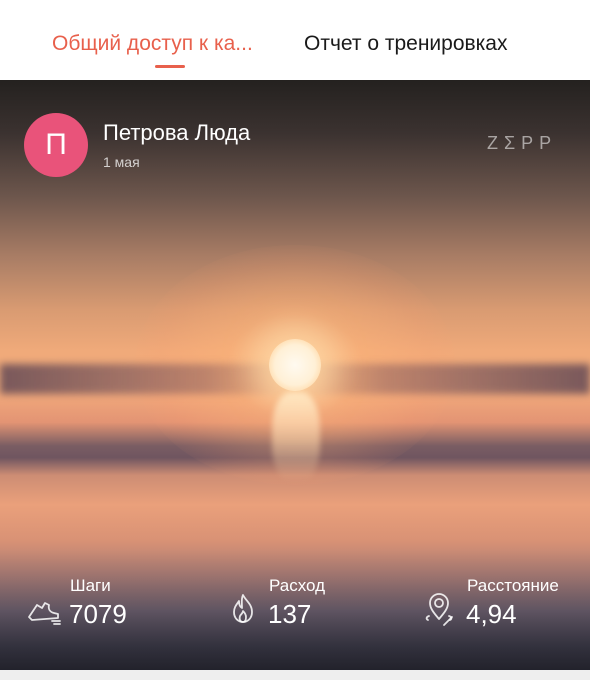  What do you see at coordinates (296, 437) in the screenshot?
I see `sun-reflection` at bounding box center [296, 437].